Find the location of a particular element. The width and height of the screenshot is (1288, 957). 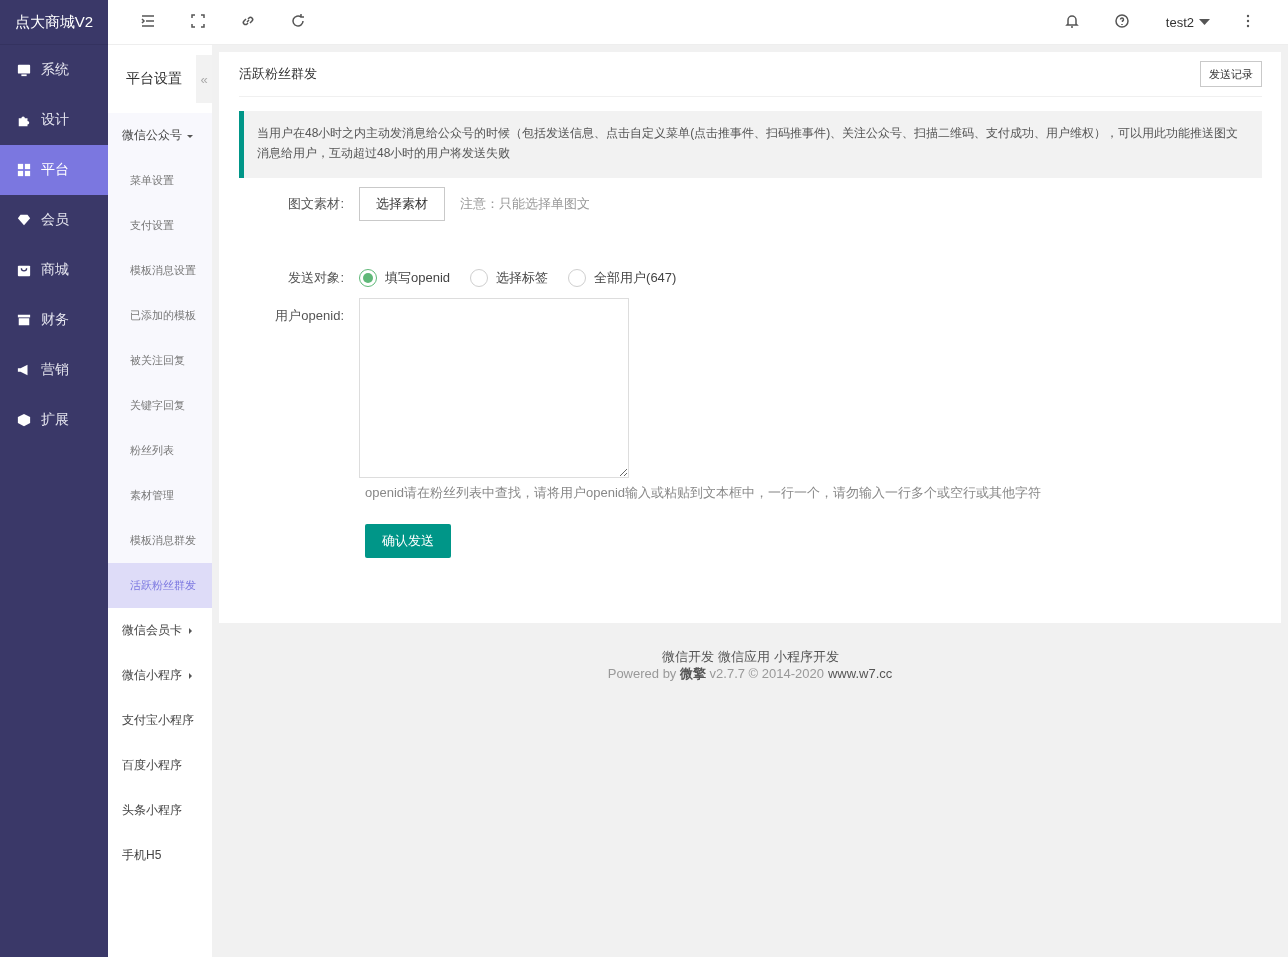

page-title: 活跃粉丝群发 is located at coordinates (278, 74).